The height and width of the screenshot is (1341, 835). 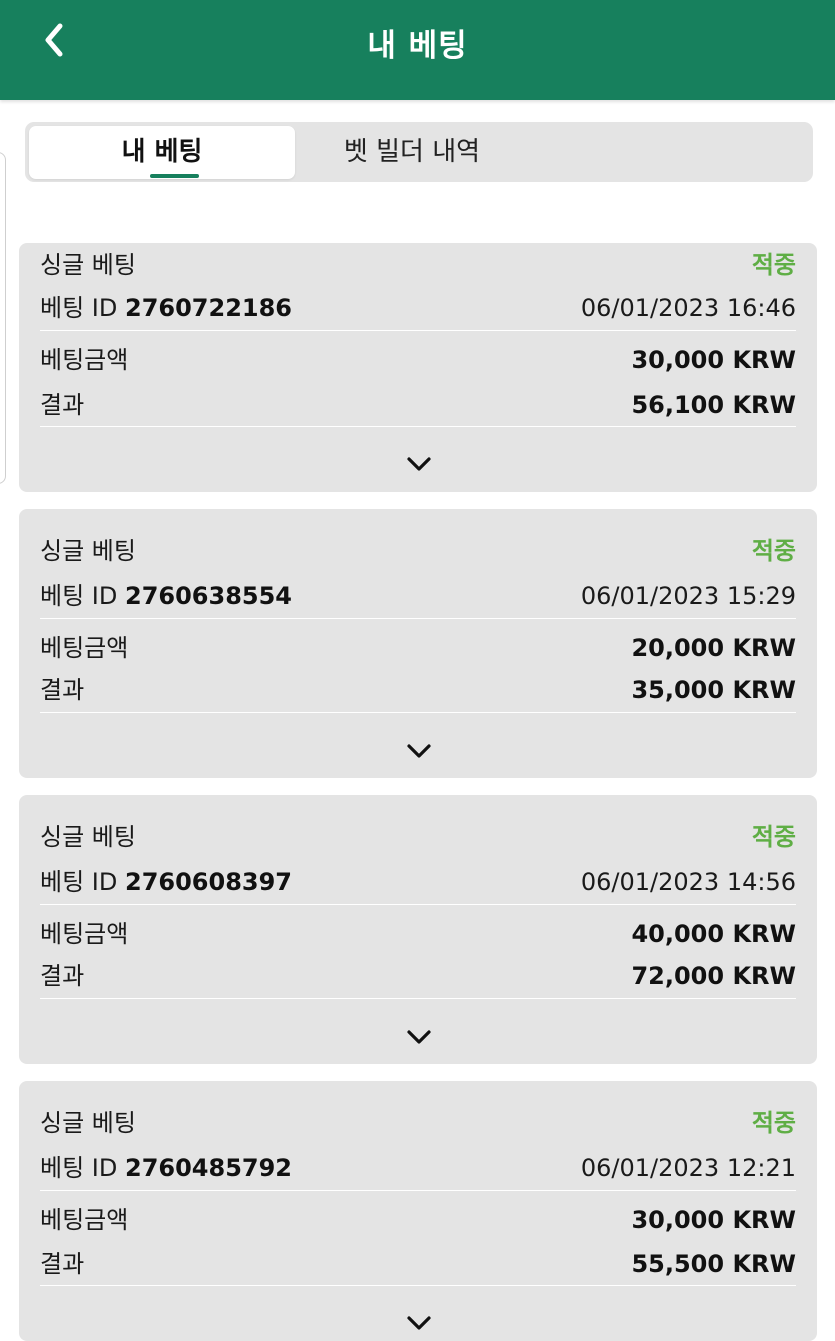 What do you see at coordinates (713, 405) in the screenshot?
I see `result-value: 56,100 KRW` at bounding box center [713, 405].